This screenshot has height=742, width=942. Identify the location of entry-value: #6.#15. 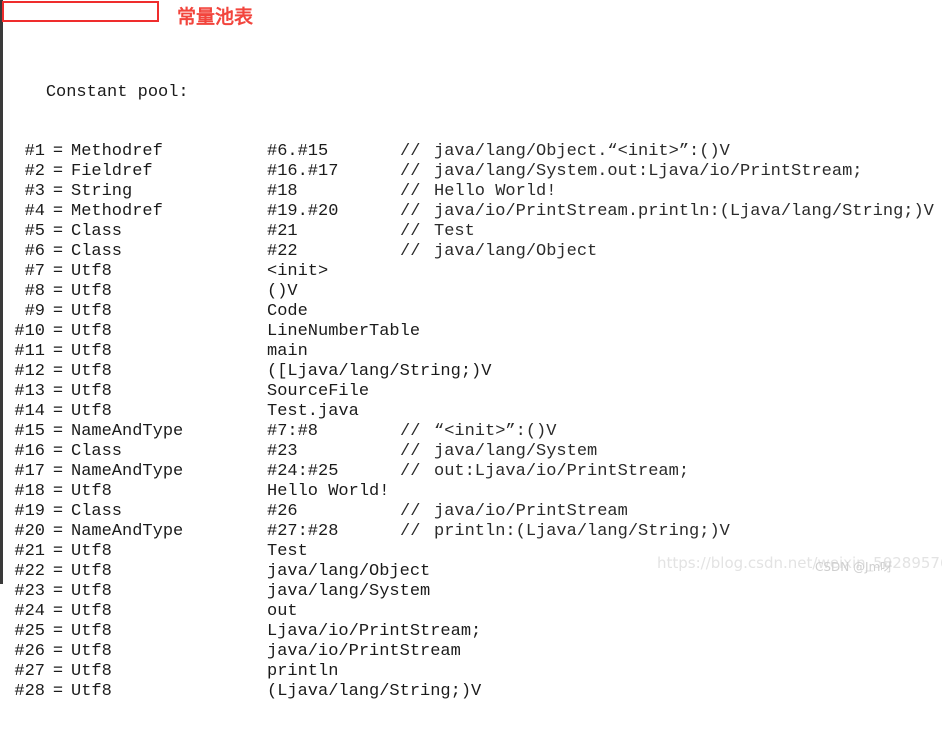
(298, 151).